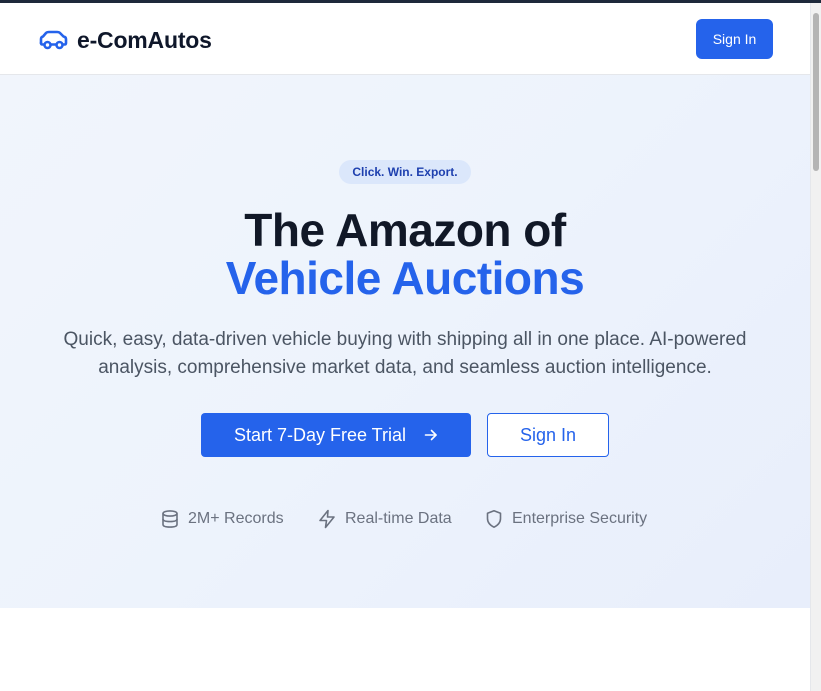  Describe the element at coordinates (53, 40) in the screenshot. I see `car-icon` at that location.